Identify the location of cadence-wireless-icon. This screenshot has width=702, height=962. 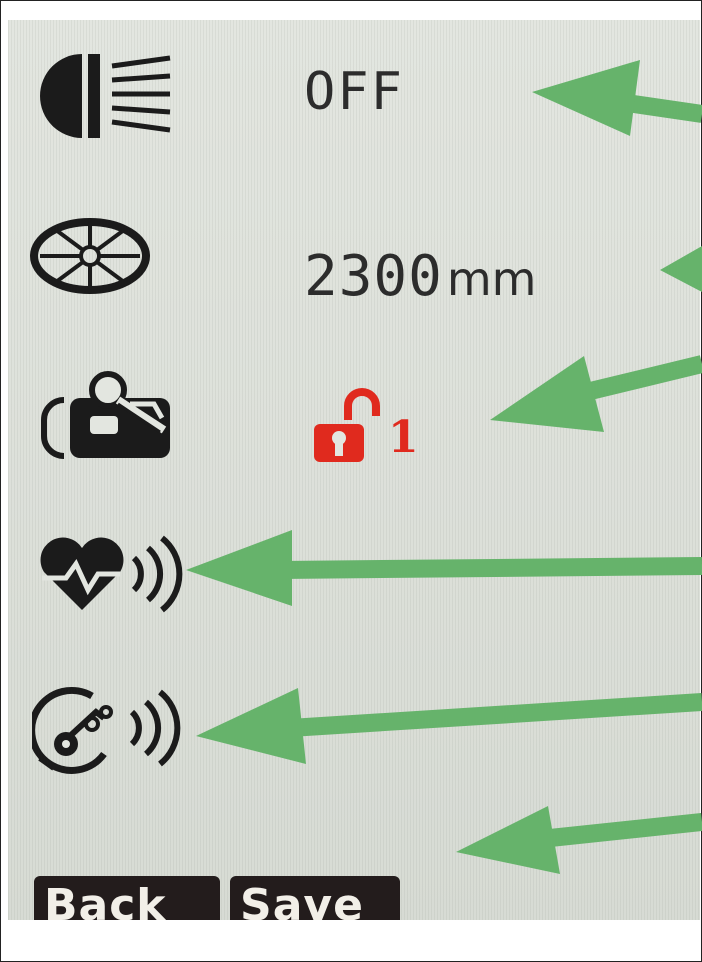
(106, 730).